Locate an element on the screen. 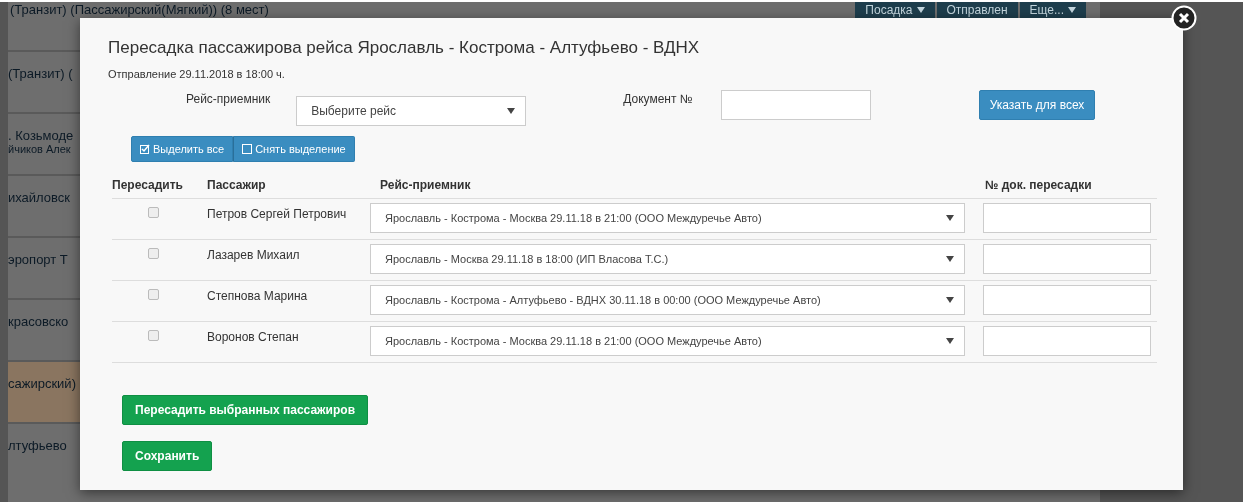  row-text: . Козьмоде is located at coordinates (41, 135).